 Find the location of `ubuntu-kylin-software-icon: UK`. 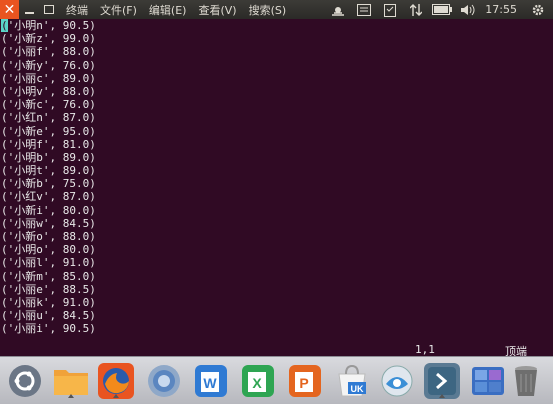

ubuntu-kylin-software-icon: UK is located at coordinates (352, 380).